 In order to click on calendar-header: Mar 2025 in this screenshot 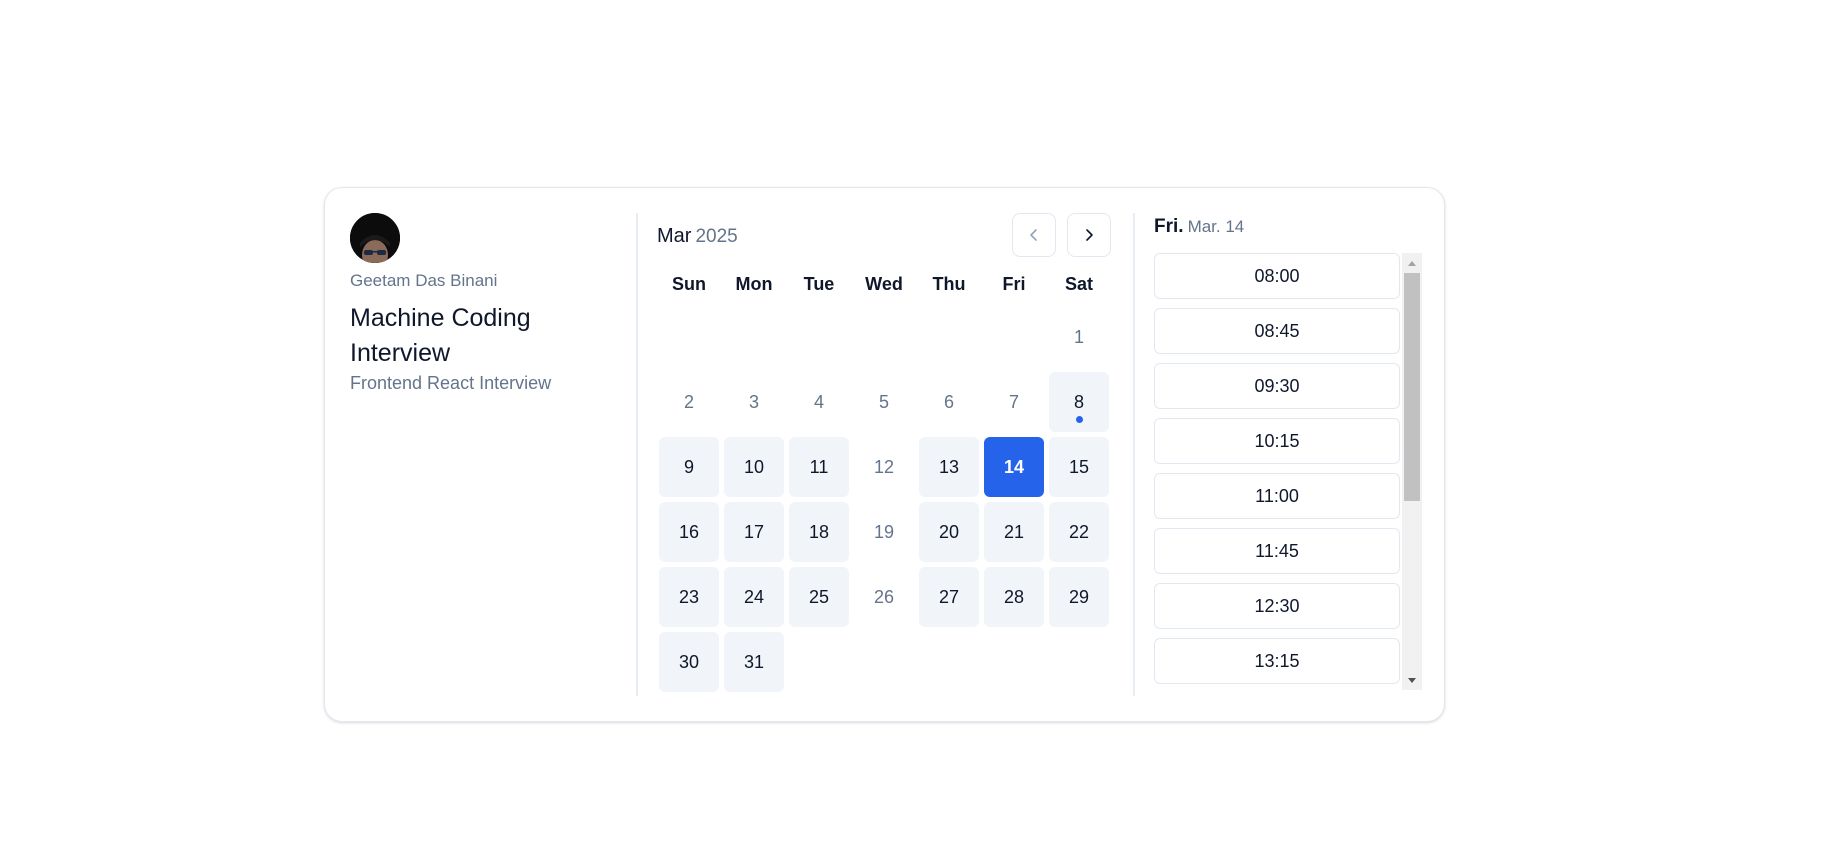, I will do `click(887, 236)`.